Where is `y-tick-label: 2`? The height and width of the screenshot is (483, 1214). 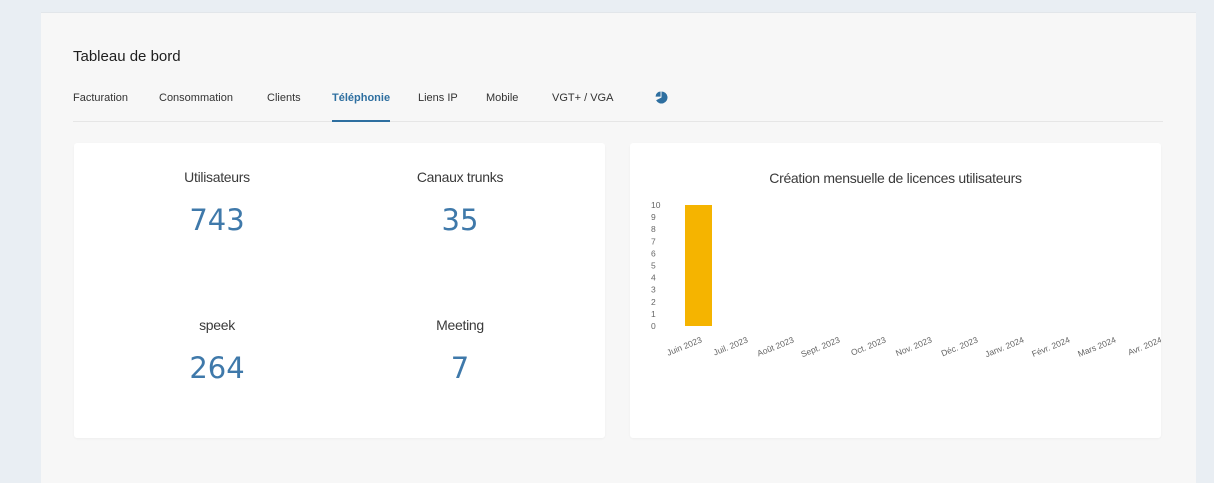 y-tick-label: 2 is located at coordinates (653, 302).